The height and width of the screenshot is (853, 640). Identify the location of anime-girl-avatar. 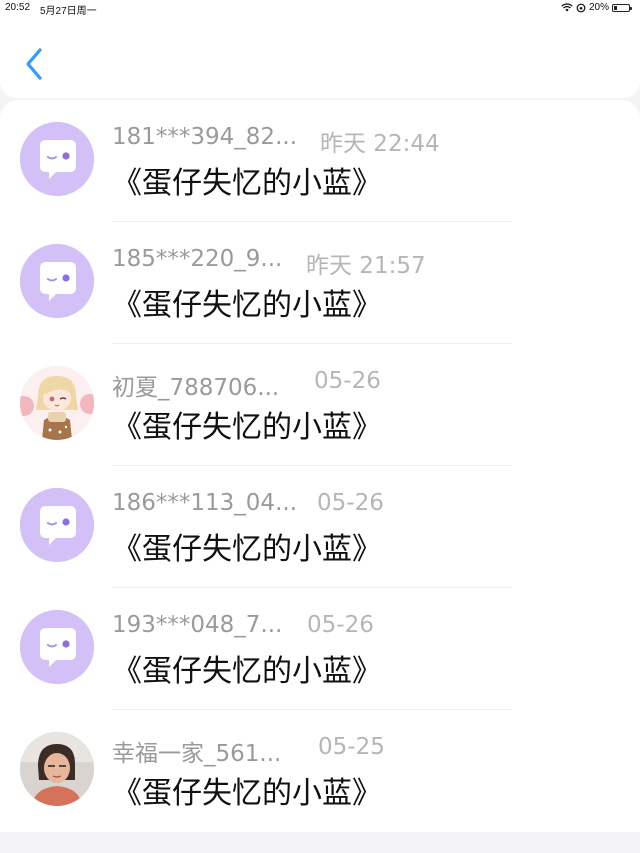
(57, 403).